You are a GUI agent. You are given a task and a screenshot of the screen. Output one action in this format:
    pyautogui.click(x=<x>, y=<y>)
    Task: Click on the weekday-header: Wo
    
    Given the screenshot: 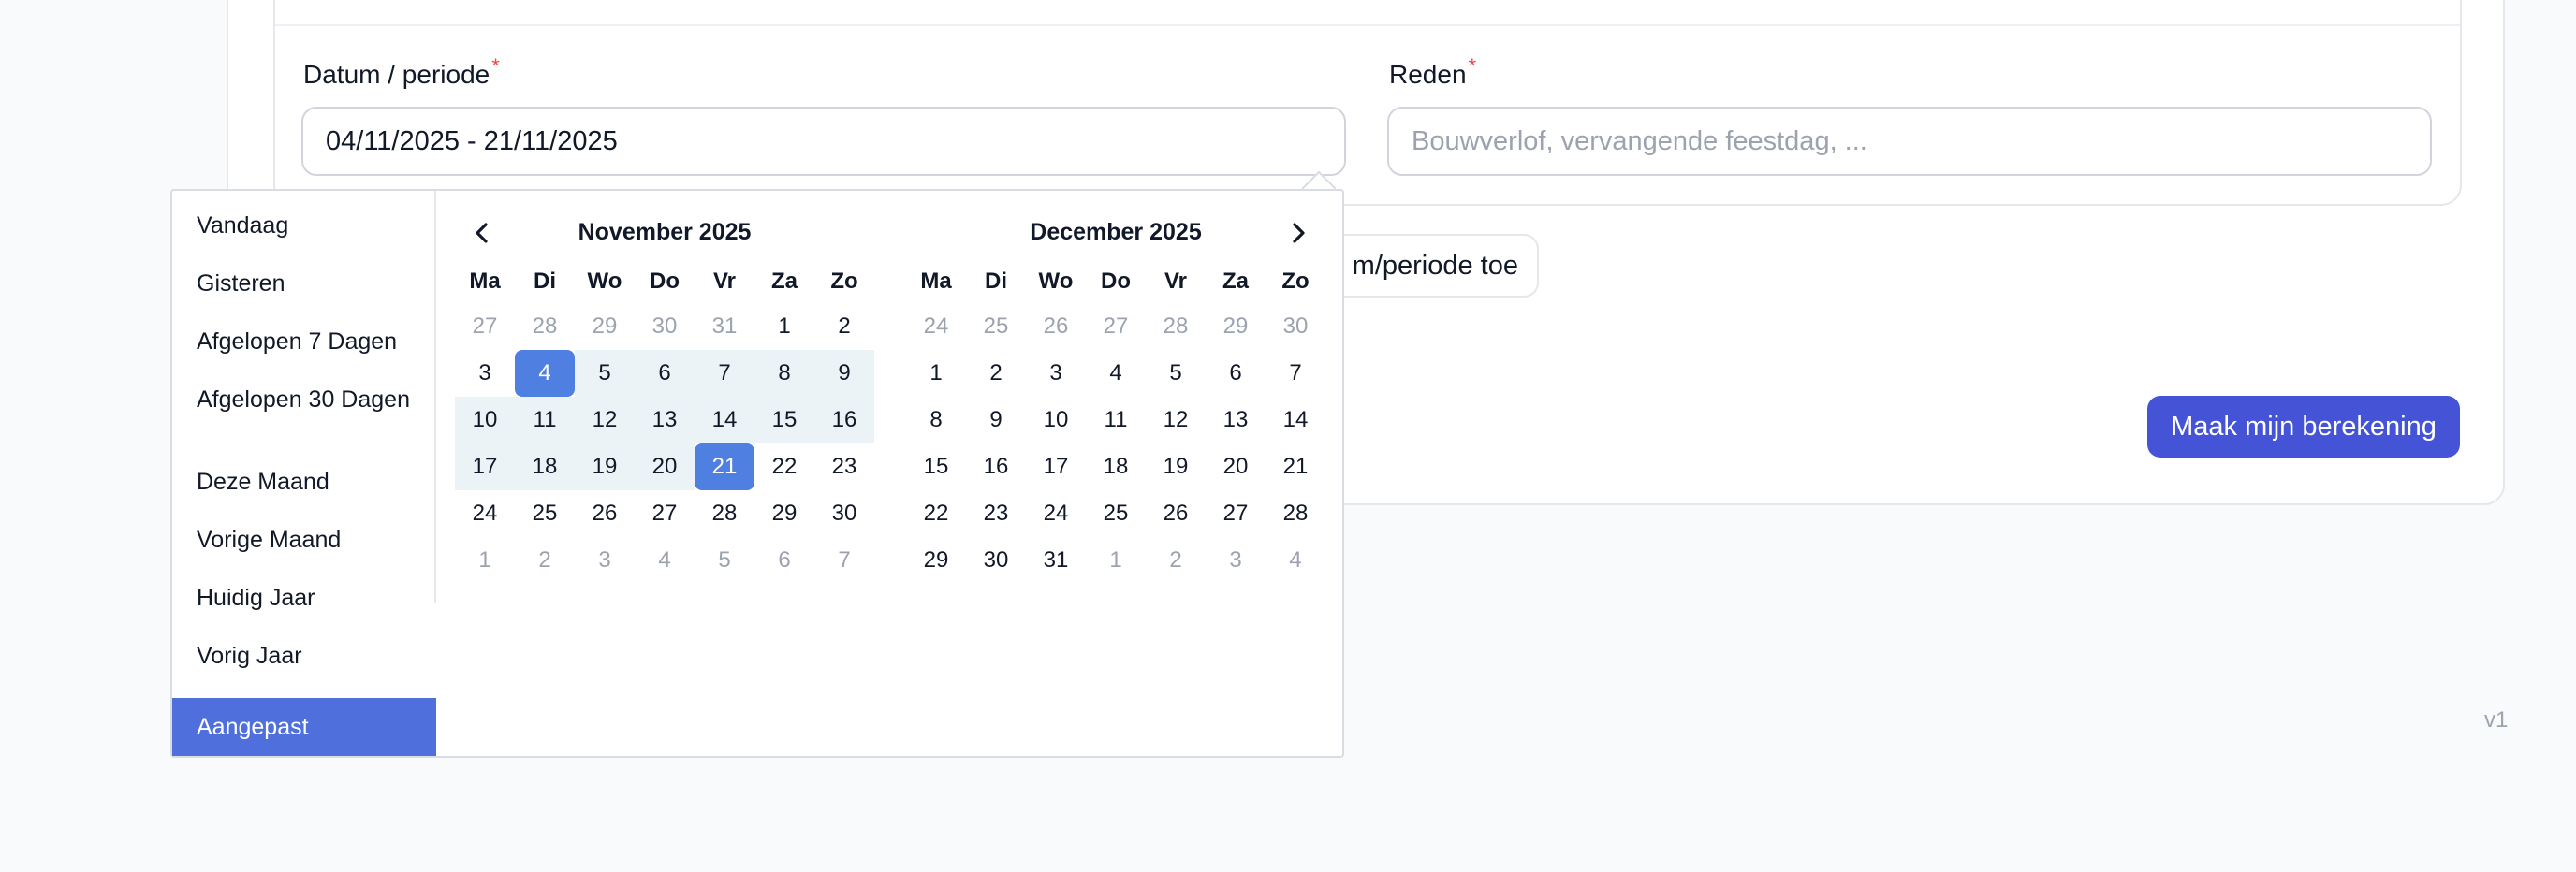 What is the action you would take?
    pyautogui.click(x=604, y=281)
    